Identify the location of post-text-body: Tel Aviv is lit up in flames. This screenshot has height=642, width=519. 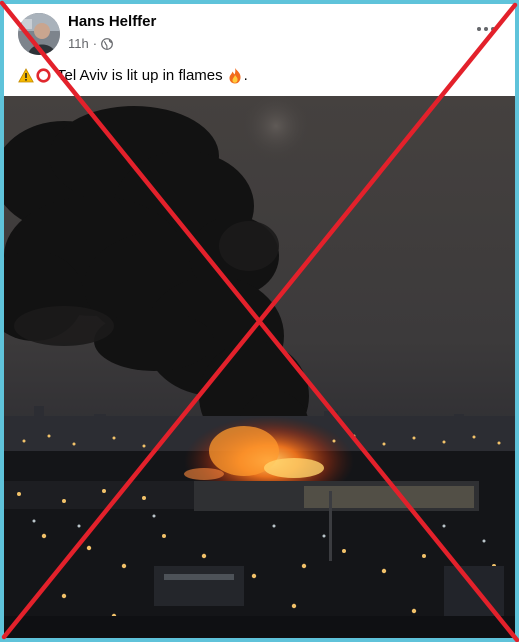
(140, 75).